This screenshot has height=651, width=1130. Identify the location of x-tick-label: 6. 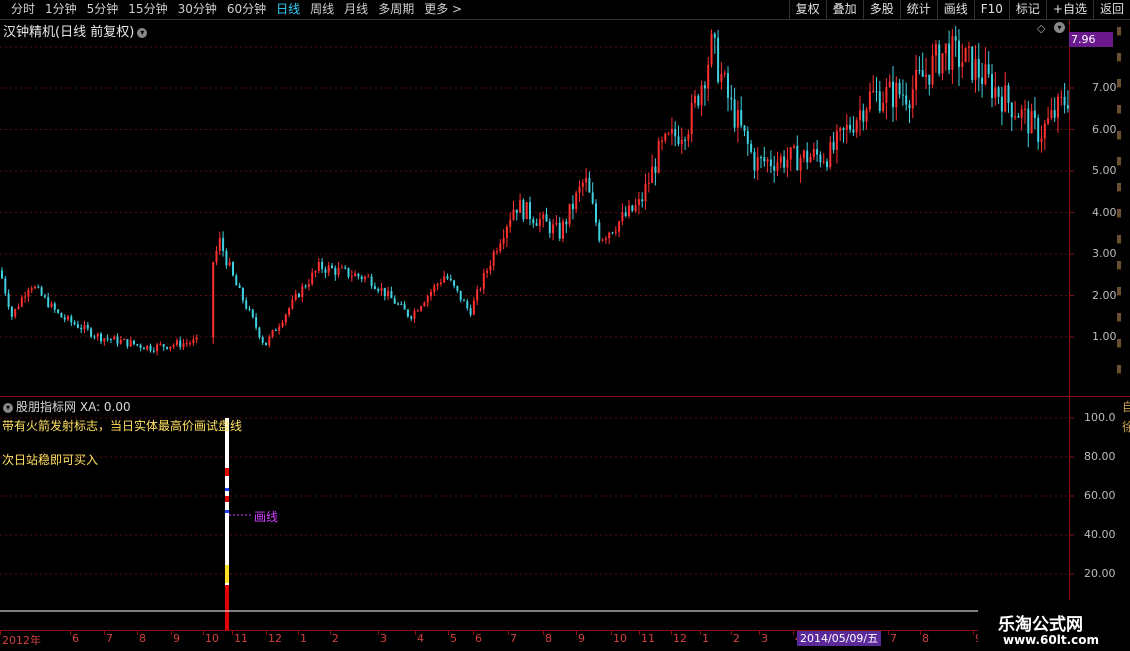
(75, 638).